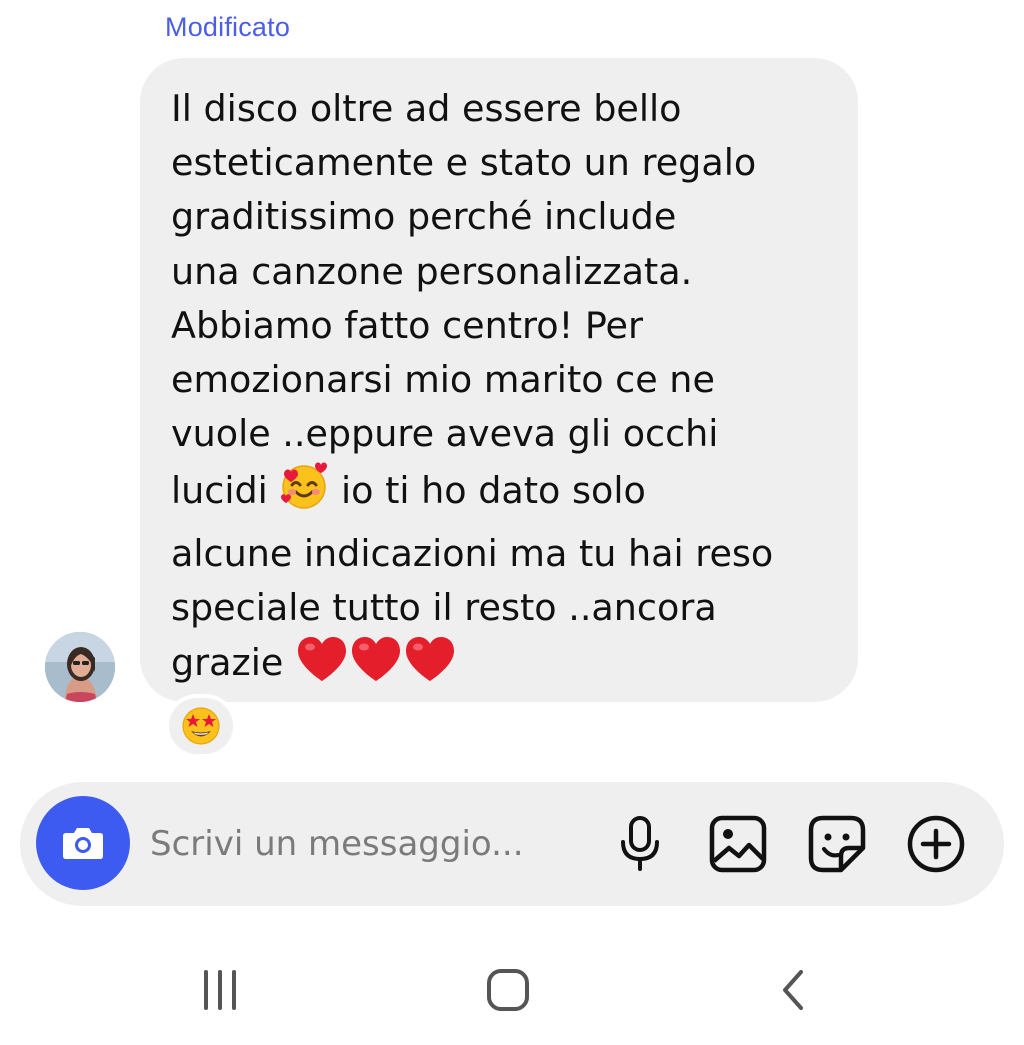 Image resolution: width=1024 pixels, height=1045 pixels. I want to click on camera-button, so click(83, 843).